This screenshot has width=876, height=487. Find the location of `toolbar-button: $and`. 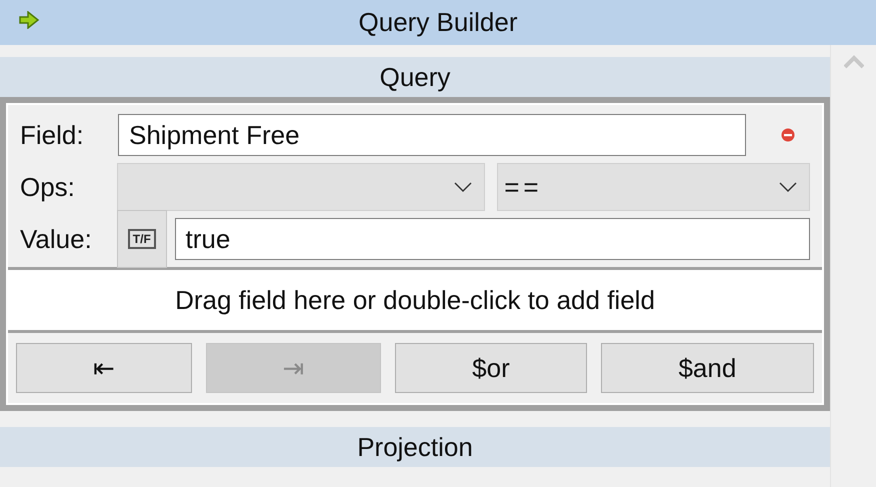

toolbar-button: $and is located at coordinates (707, 368).